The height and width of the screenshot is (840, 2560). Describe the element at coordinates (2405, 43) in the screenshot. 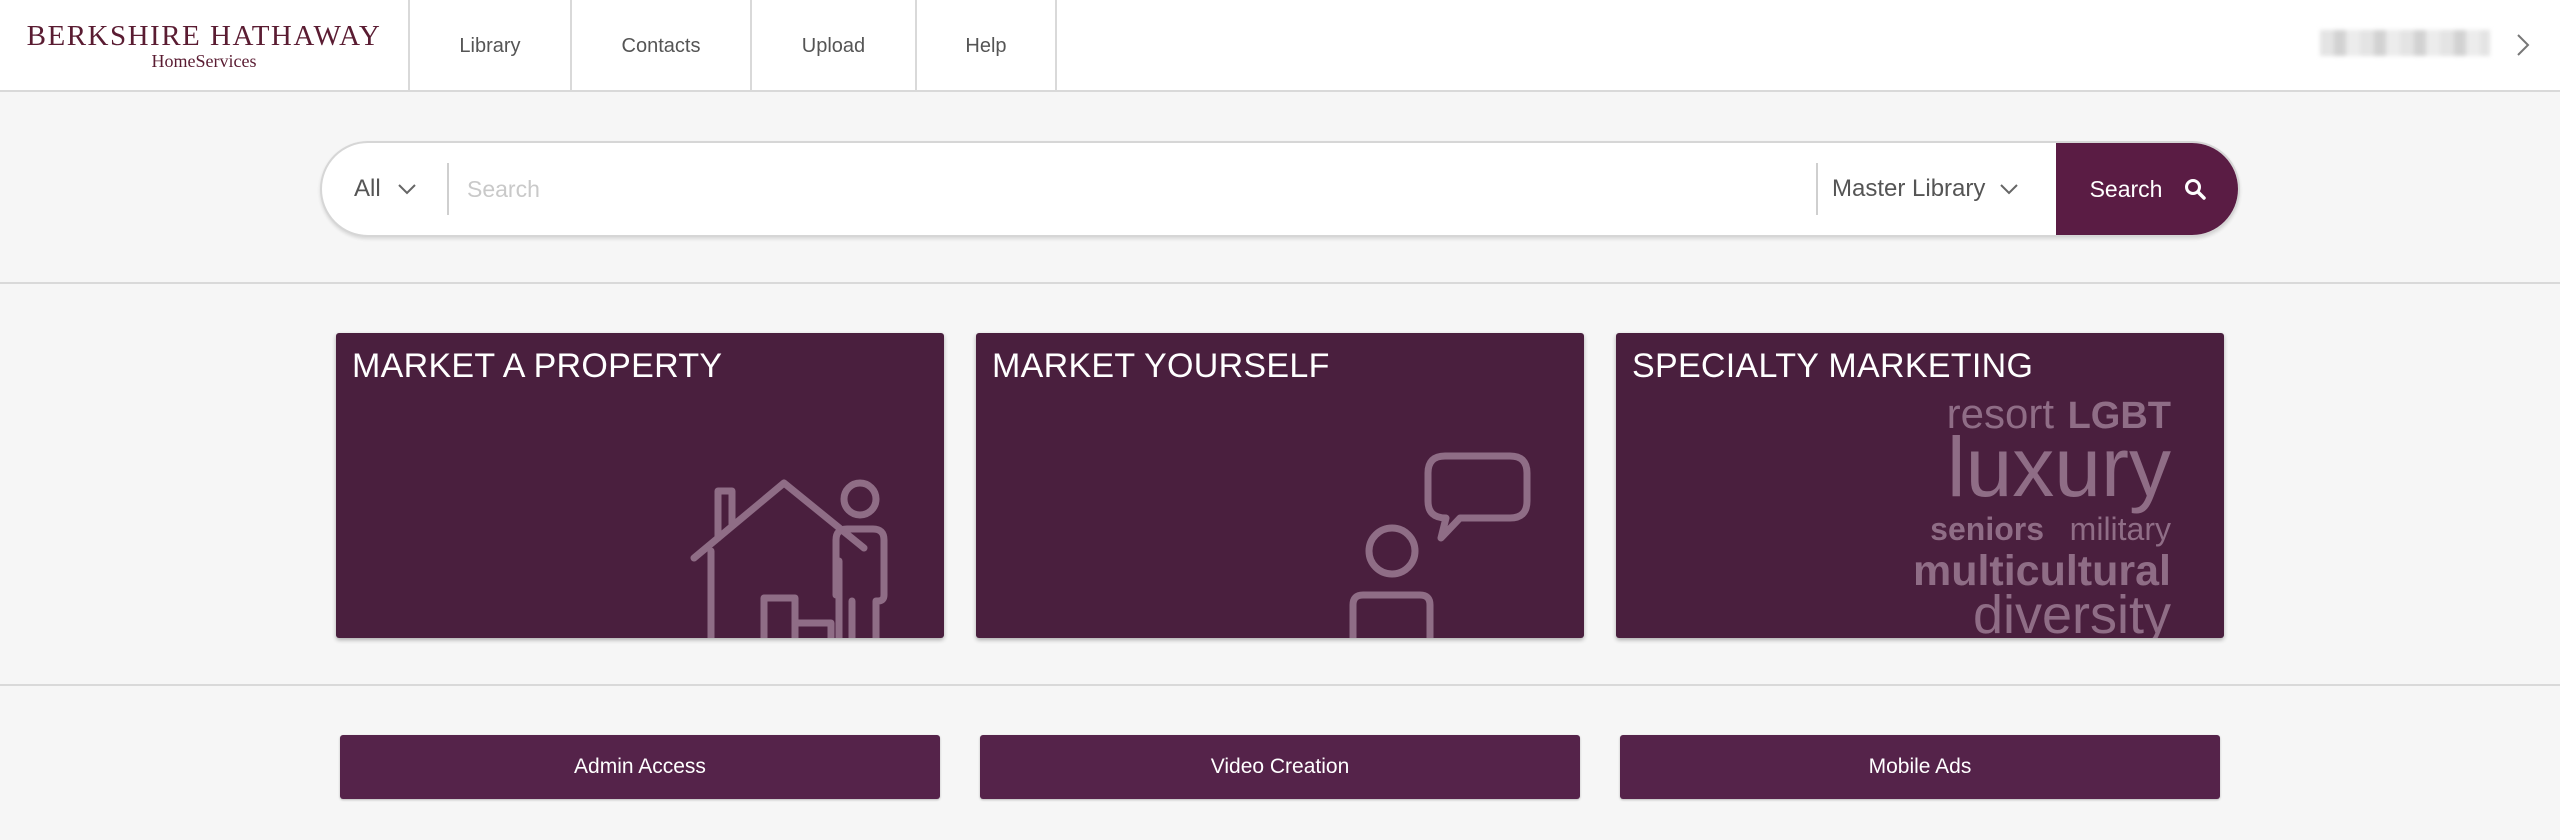

I see `user-name-redacted` at that location.